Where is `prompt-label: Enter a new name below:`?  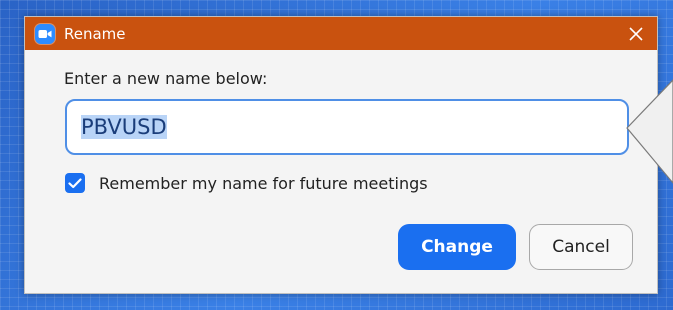 prompt-label: Enter a new name below: is located at coordinates (166, 78).